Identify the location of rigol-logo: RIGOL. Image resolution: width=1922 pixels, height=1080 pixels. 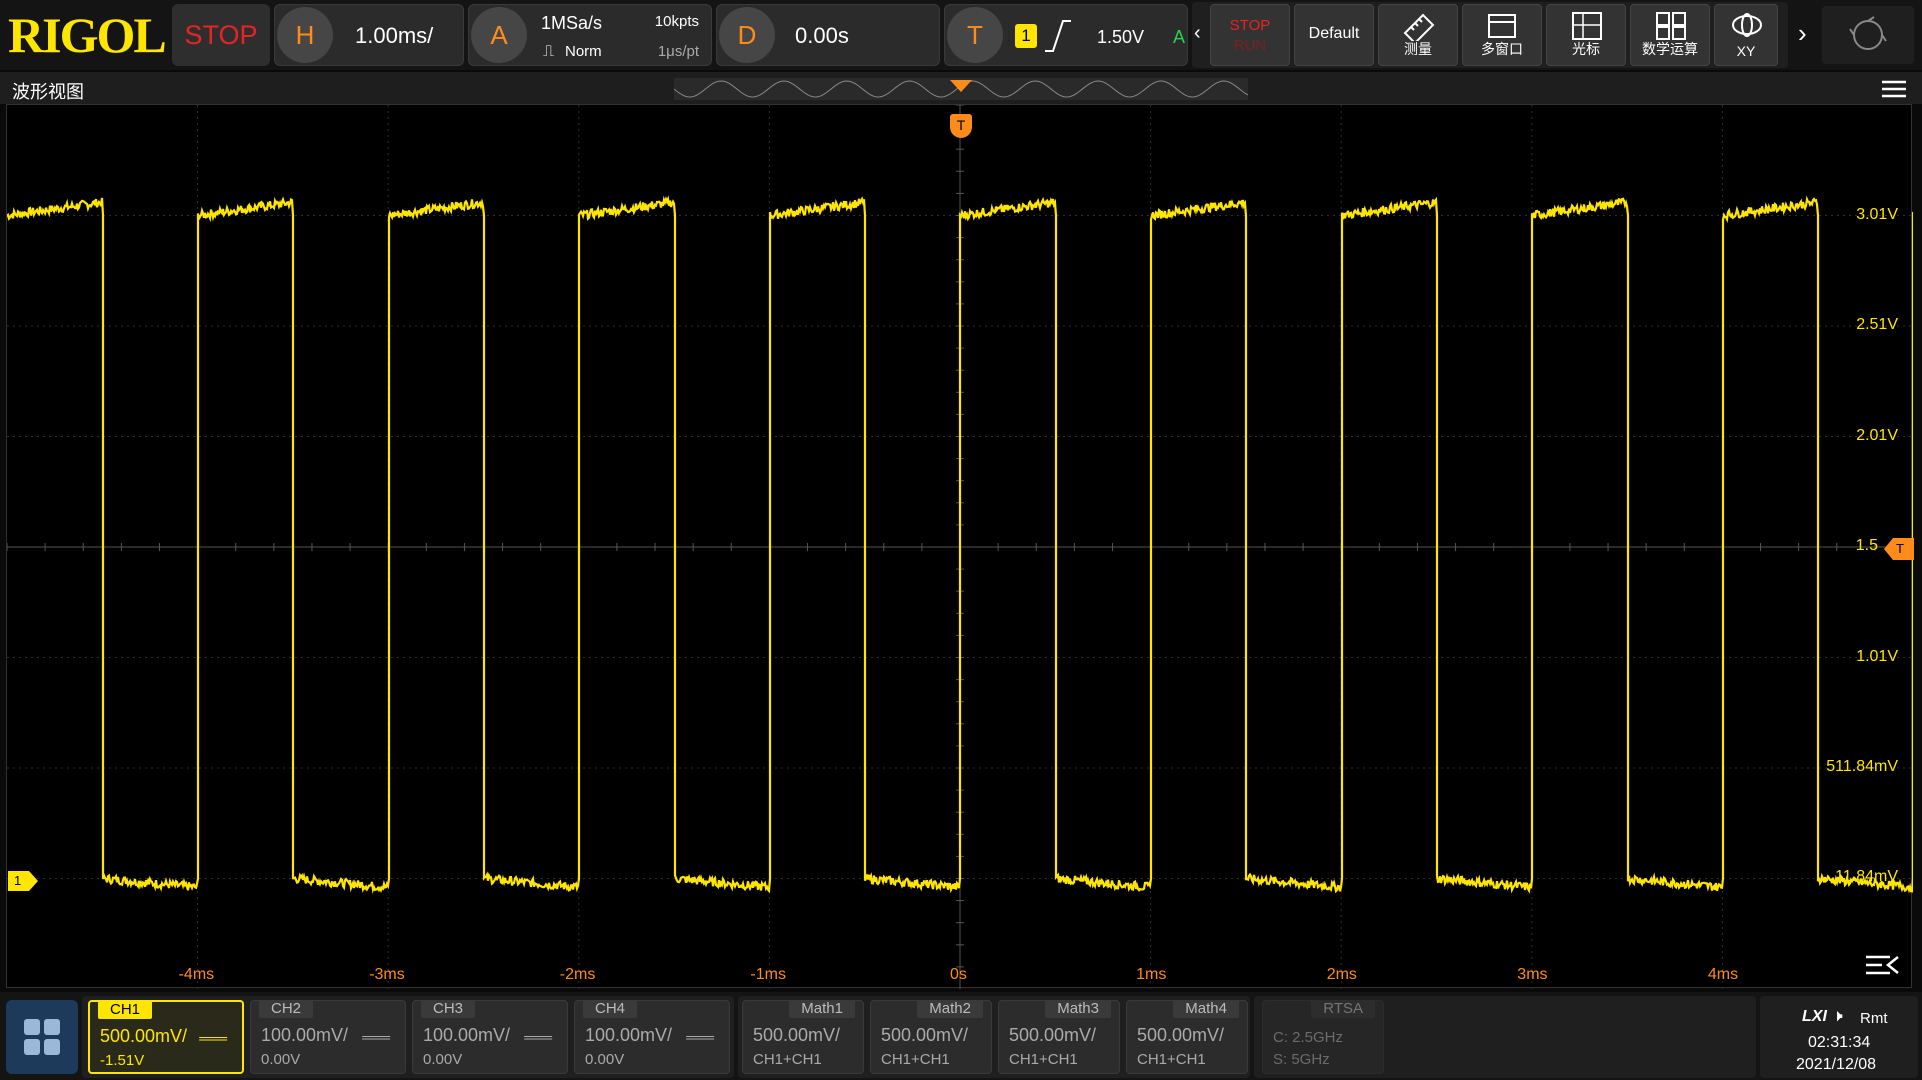
(87, 35).